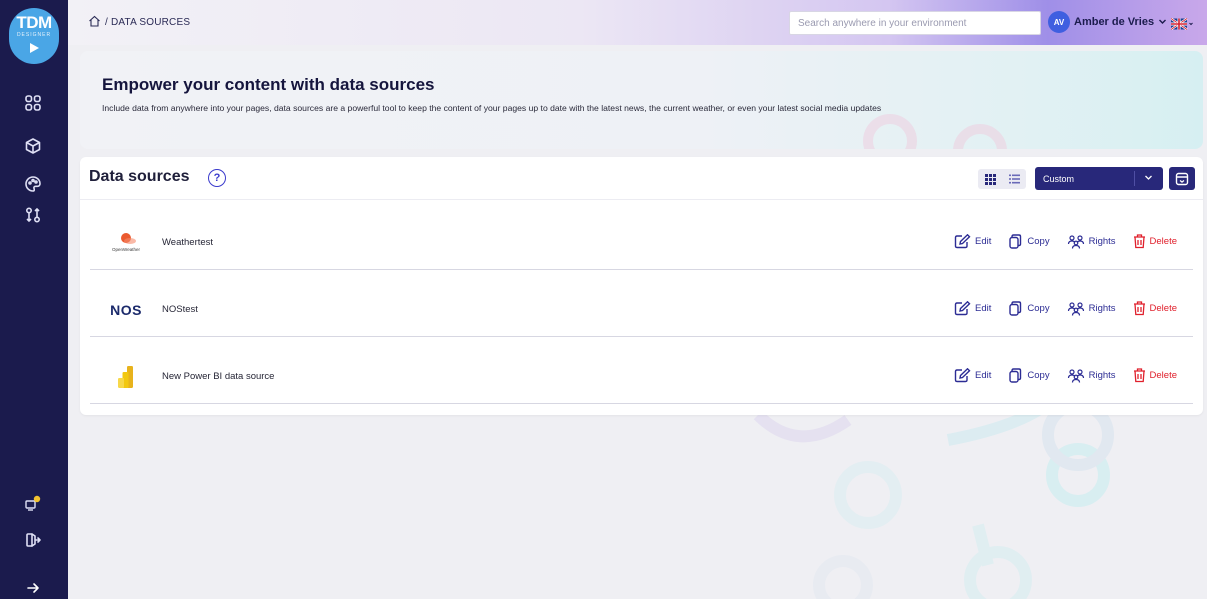  I want to click on logo-subtitle: DESIGNER, so click(34, 35).